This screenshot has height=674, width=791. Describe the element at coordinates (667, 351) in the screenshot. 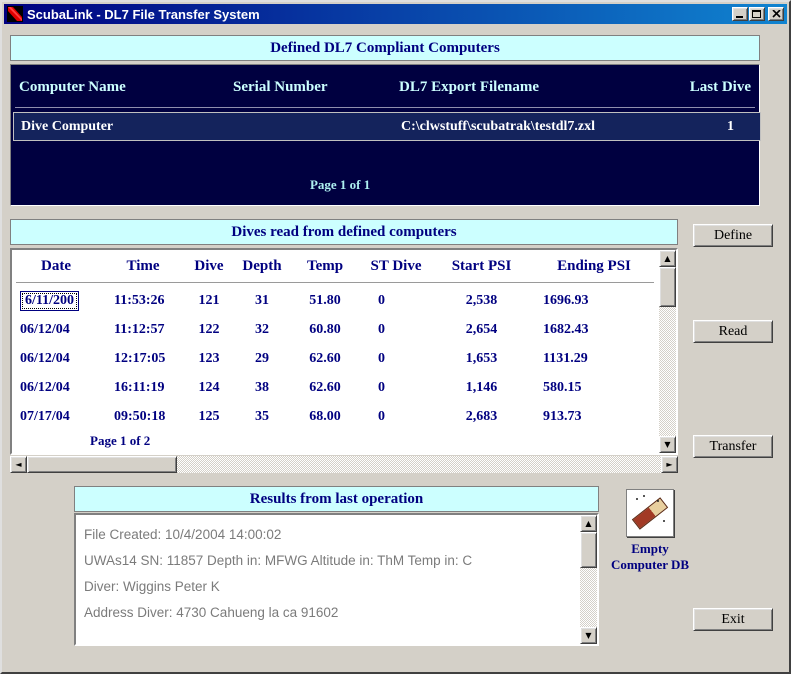

I see `dives-vertical-scrollbar: ▲ ▼` at that location.